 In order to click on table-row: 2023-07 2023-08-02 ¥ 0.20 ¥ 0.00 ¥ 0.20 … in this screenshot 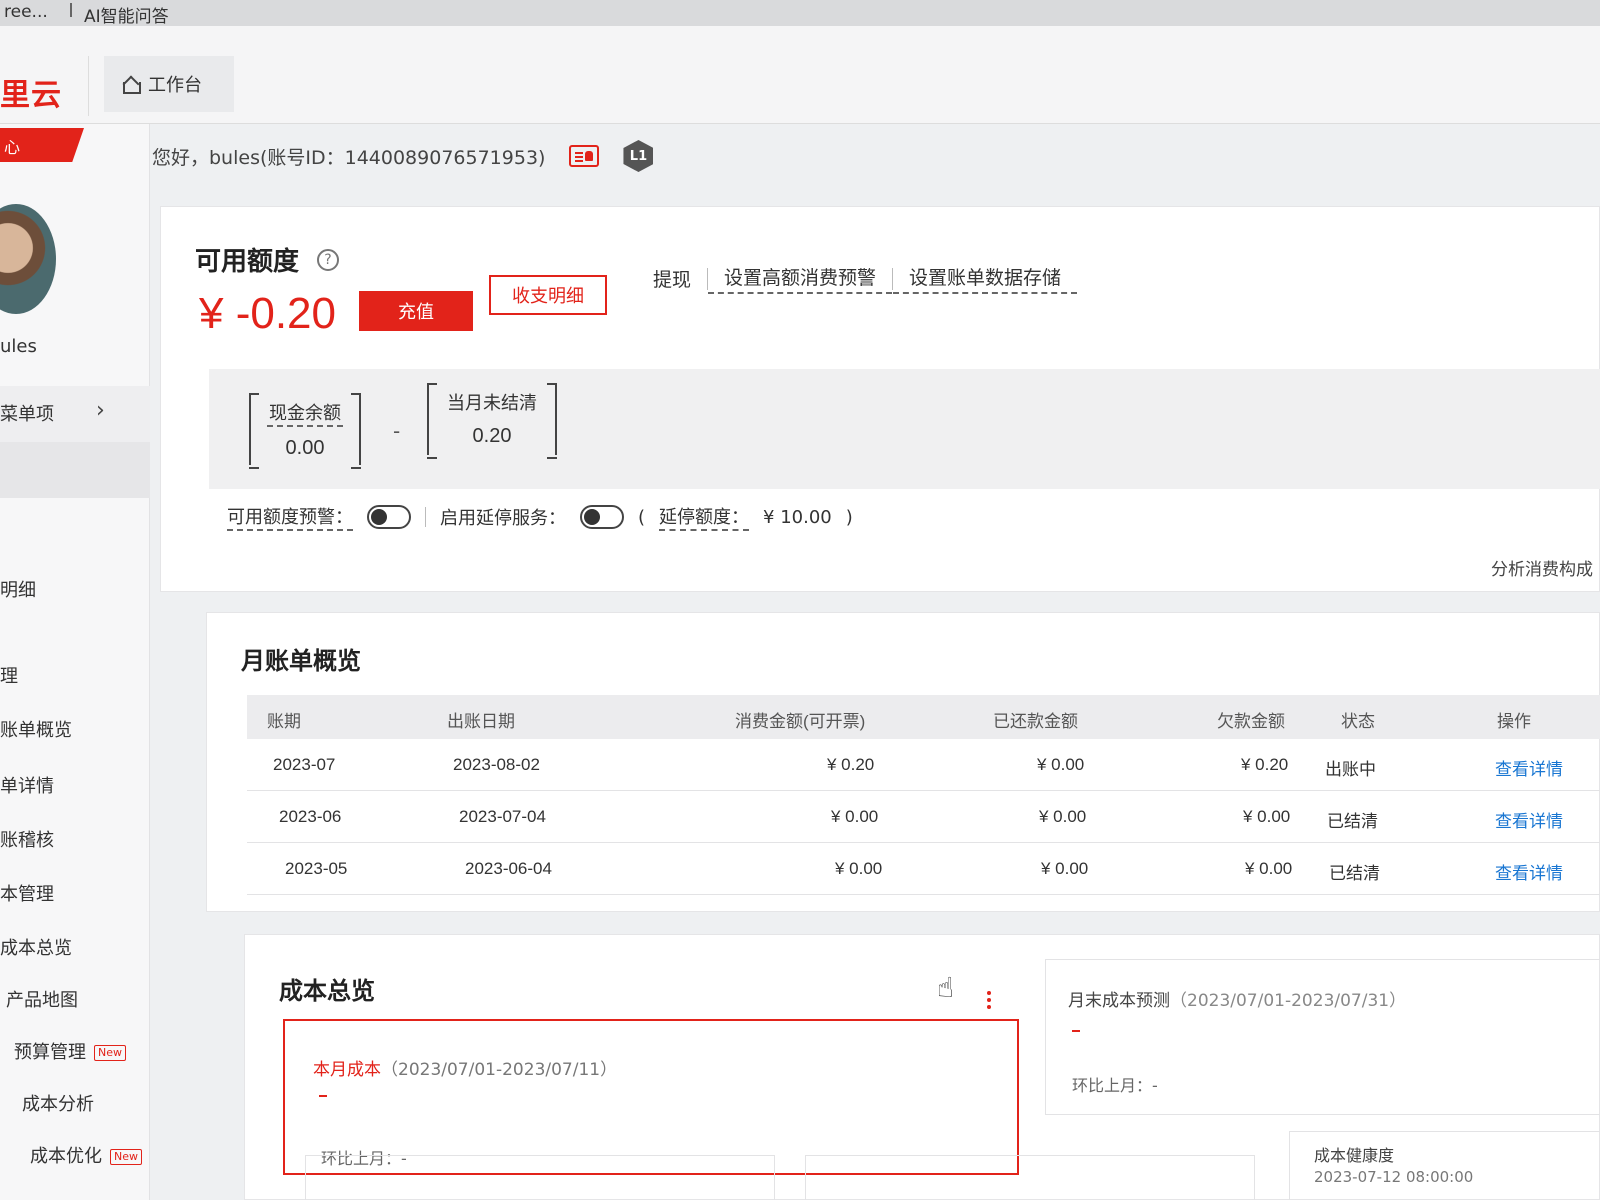, I will do `click(923, 765)`.